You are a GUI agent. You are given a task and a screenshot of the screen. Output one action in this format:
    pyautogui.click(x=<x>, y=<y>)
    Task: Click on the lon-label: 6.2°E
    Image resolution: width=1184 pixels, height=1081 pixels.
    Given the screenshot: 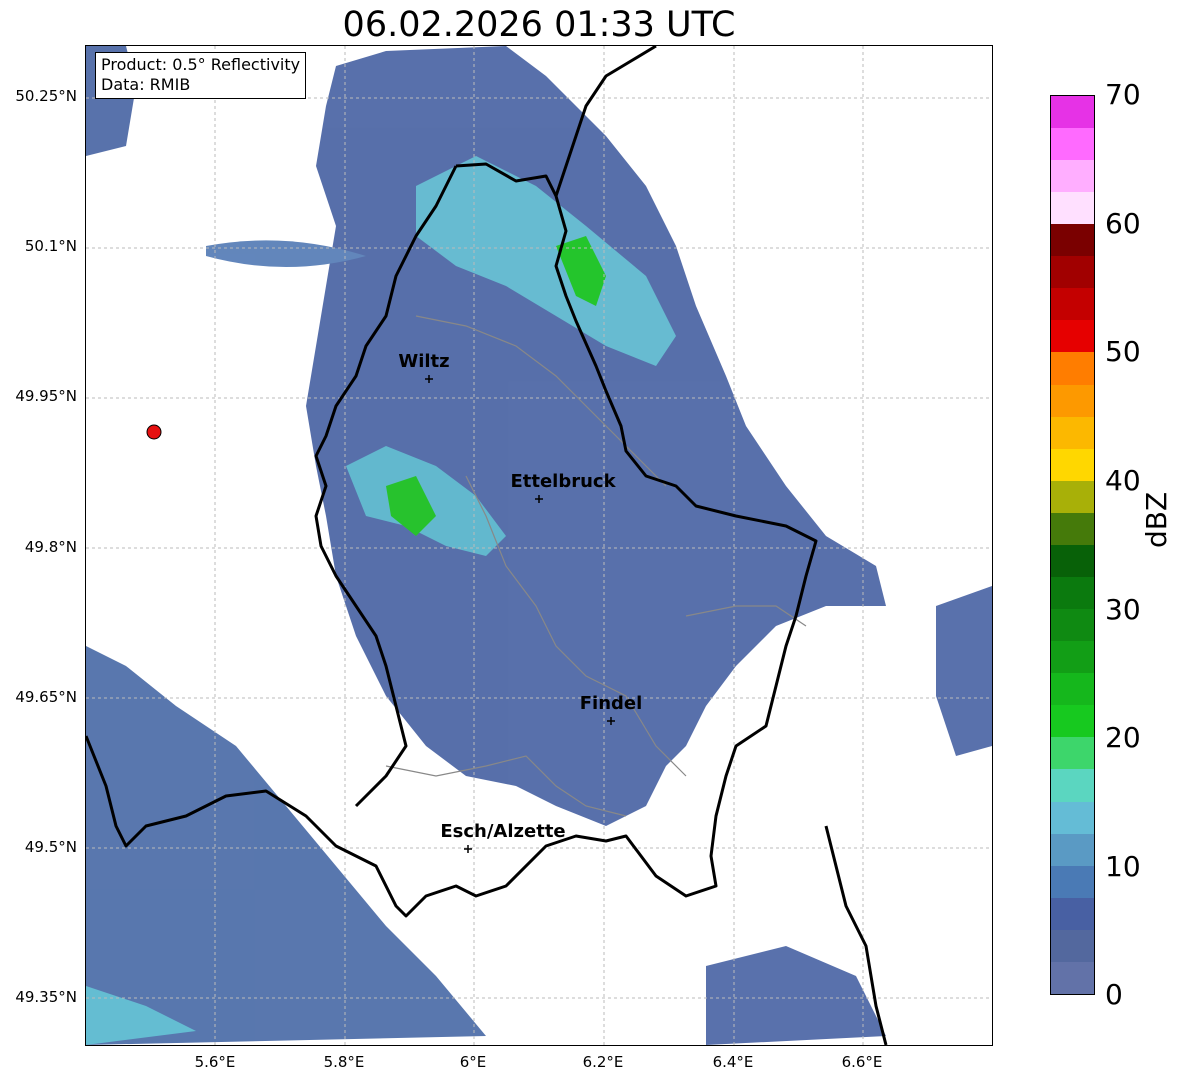 What is the action you would take?
    pyautogui.click(x=603, y=1062)
    